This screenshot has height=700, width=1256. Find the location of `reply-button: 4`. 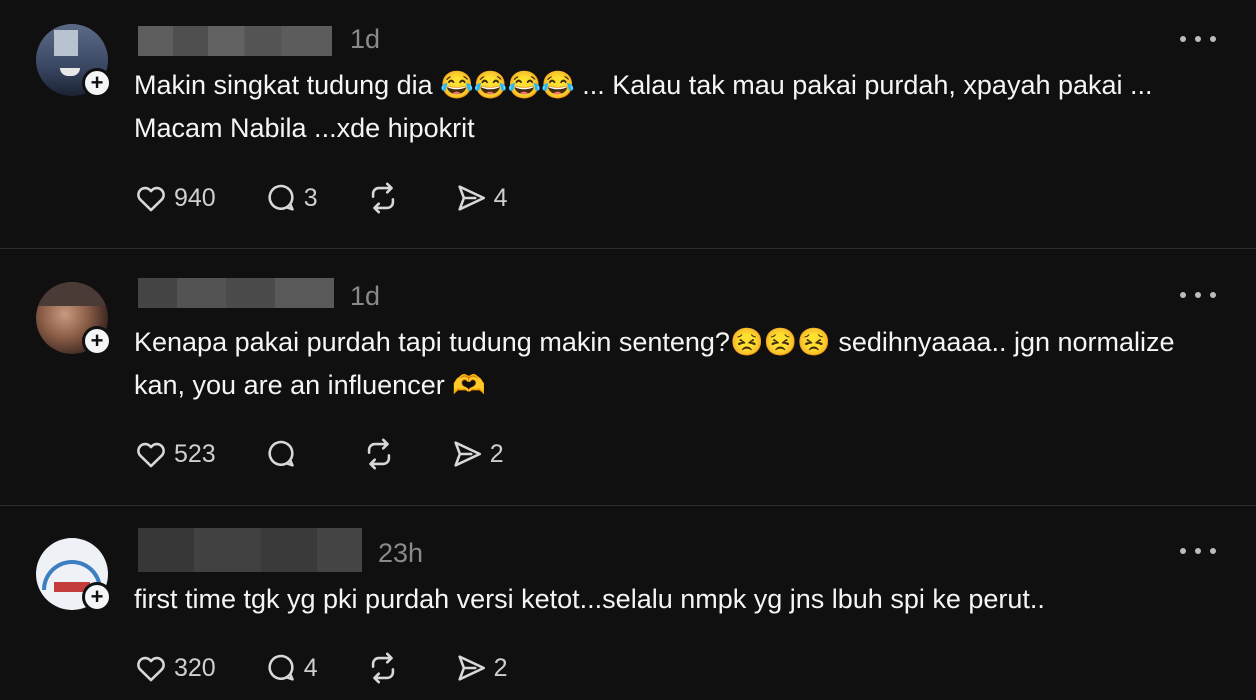

reply-button: 4 is located at coordinates (291, 668).